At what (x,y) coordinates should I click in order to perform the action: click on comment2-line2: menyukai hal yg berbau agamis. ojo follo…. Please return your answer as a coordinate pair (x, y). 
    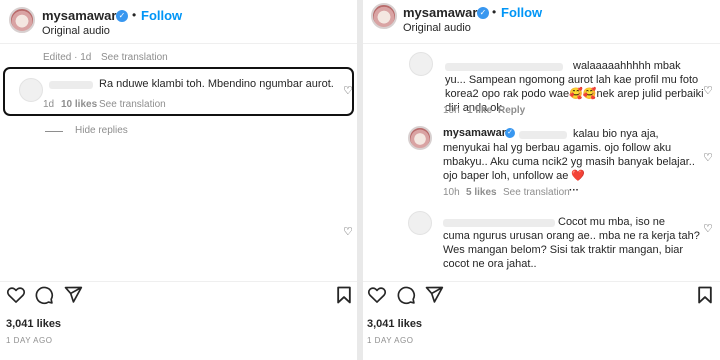
    Looking at the image, I should click on (557, 148).